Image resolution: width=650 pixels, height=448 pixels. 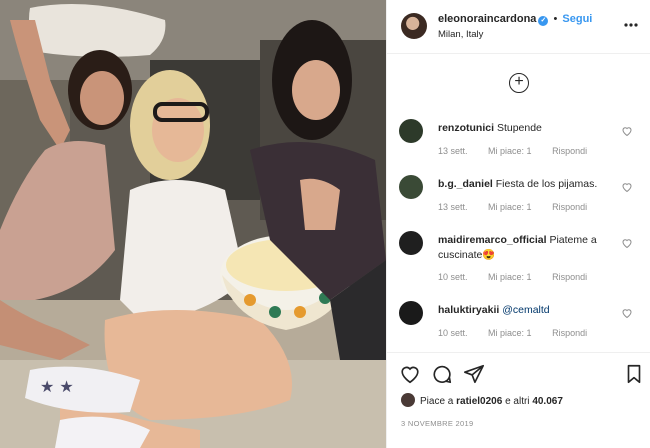 I want to click on liker-avatar, so click(x=408, y=400).